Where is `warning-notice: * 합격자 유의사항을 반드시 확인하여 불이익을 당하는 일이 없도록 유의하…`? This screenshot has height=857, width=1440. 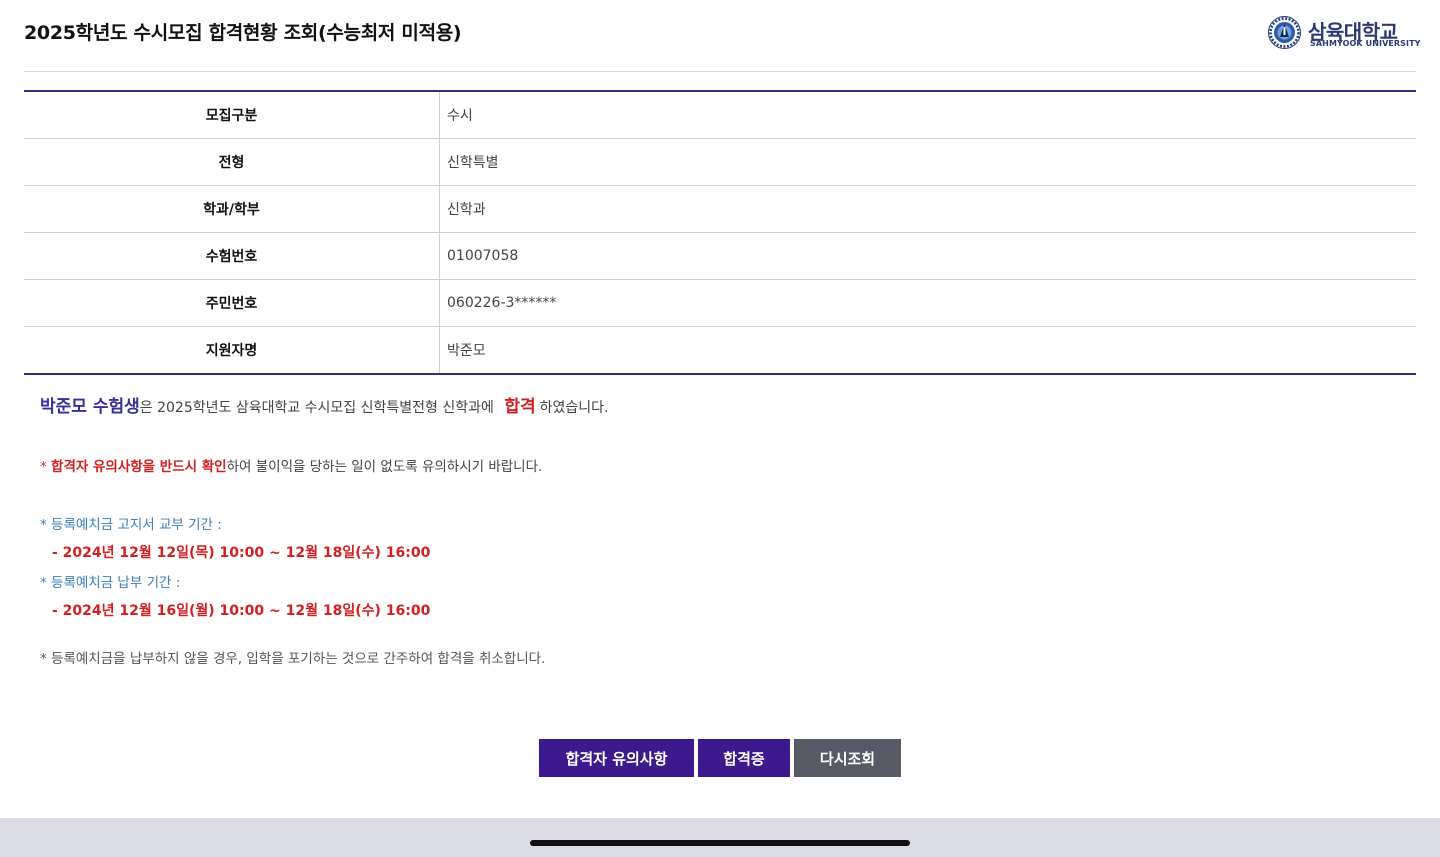 warning-notice: * 합격자 유의사항을 반드시 확인하여 불이익을 당하는 일이 없도록 유의하… is located at coordinates (291, 465).